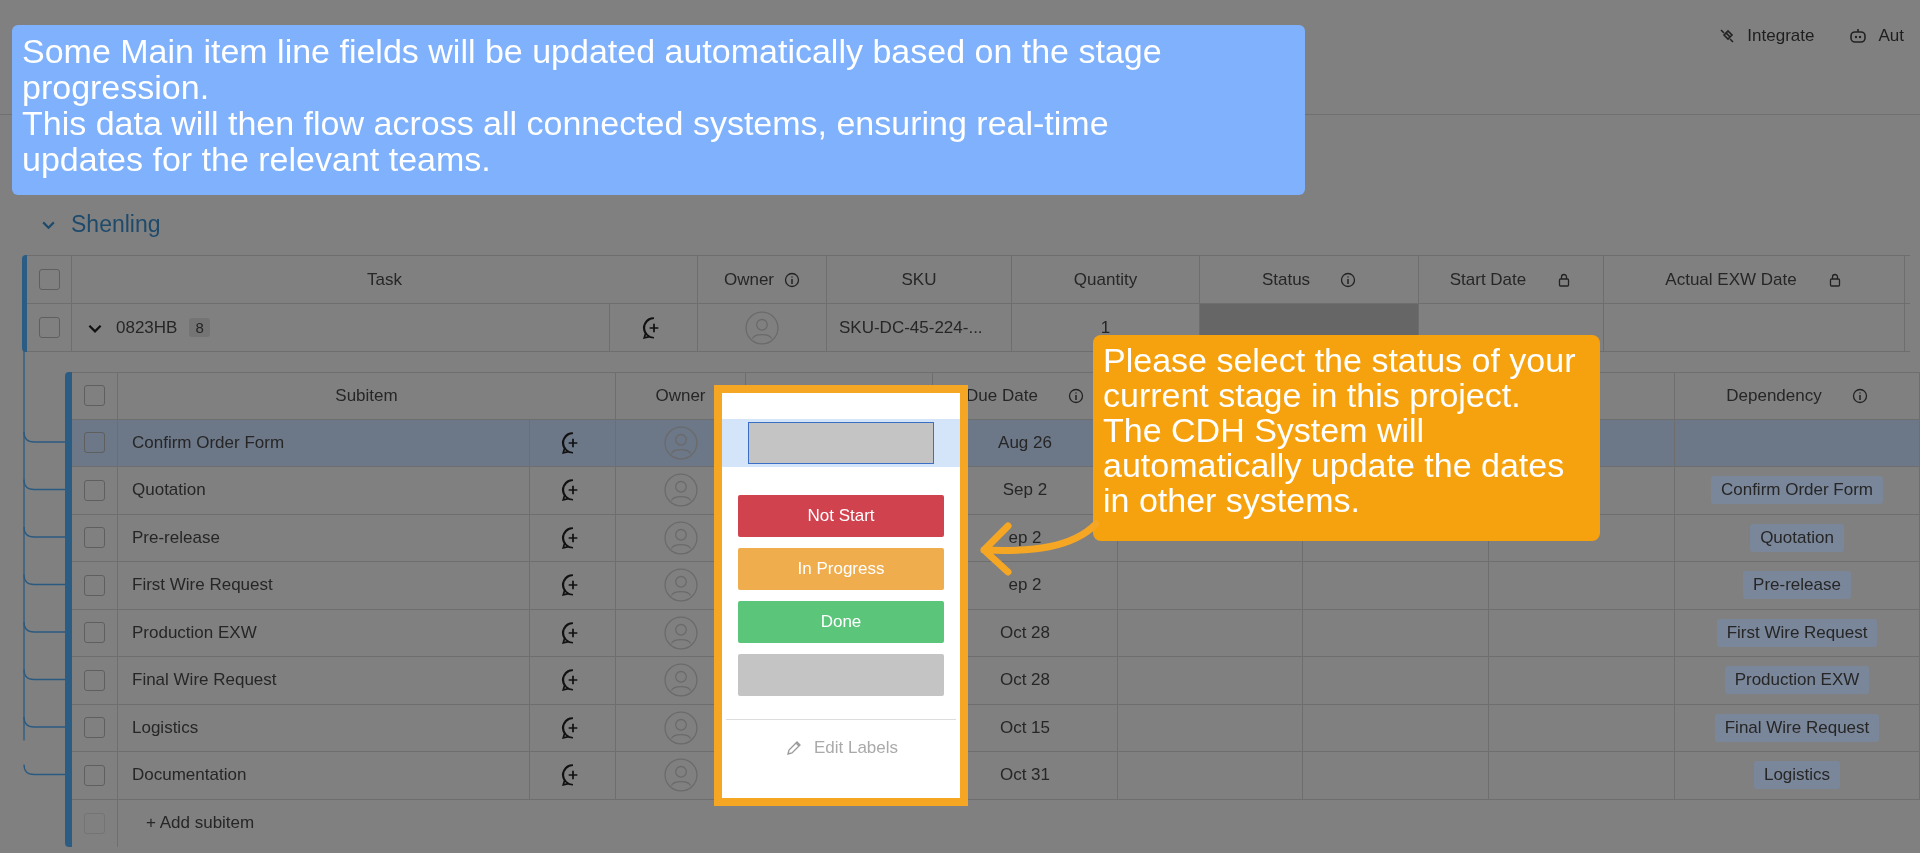  What do you see at coordinates (1774, 395) in the screenshot?
I see `column-header: Dependency` at bounding box center [1774, 395].